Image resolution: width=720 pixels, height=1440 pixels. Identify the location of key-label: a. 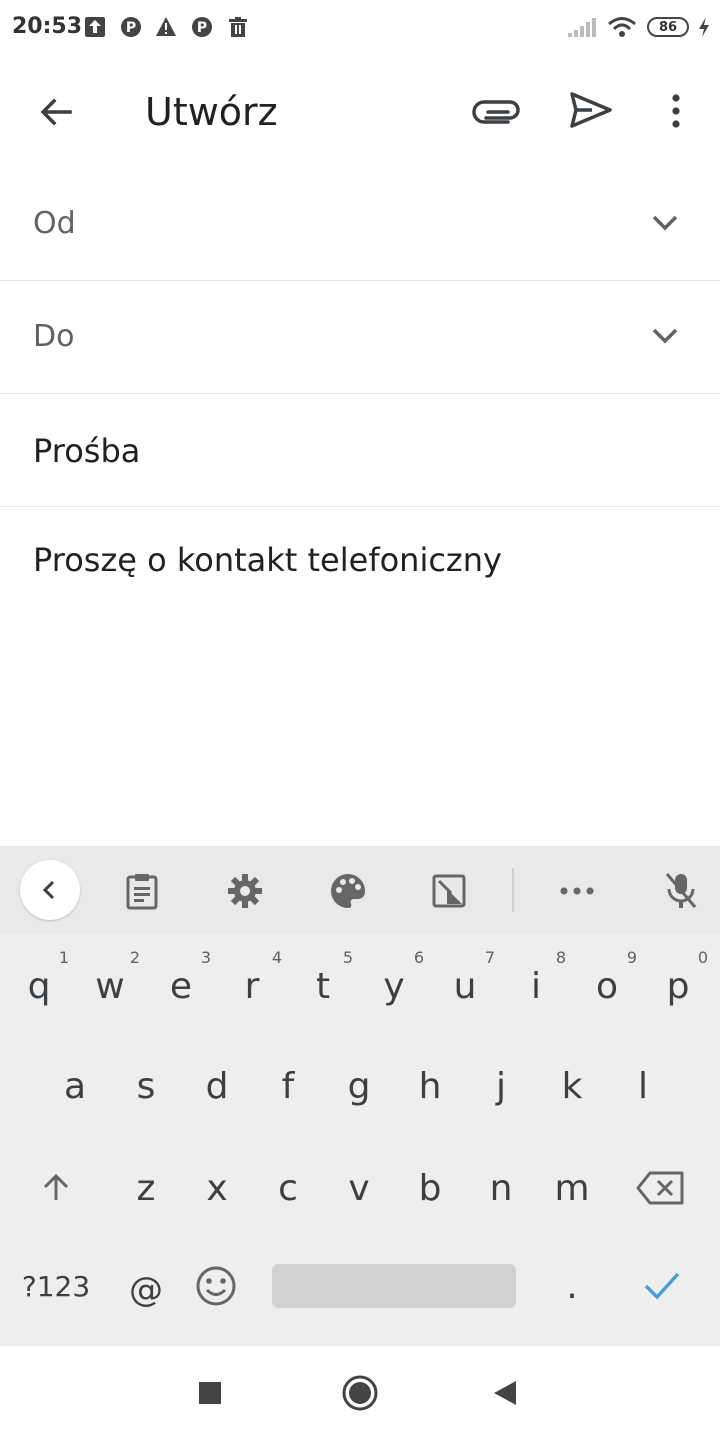
(75, 1086).